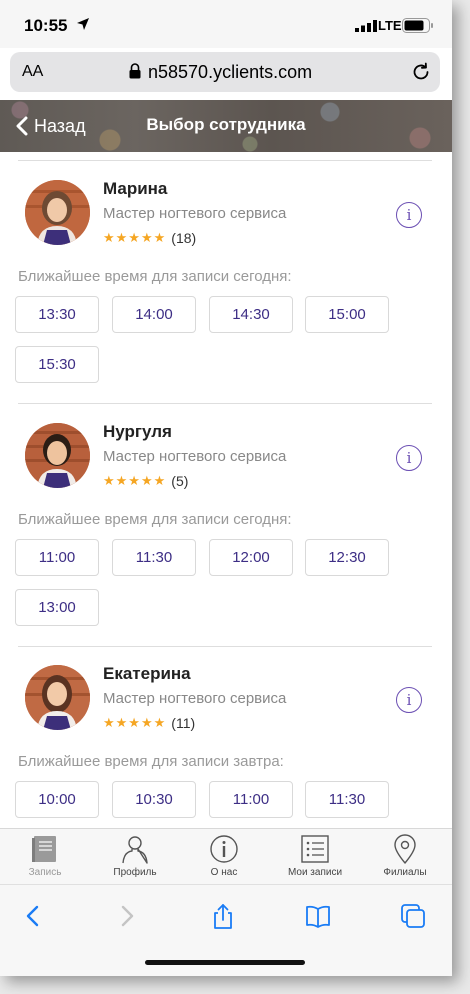  I want to click on review-count: (11), so click(183, 723).